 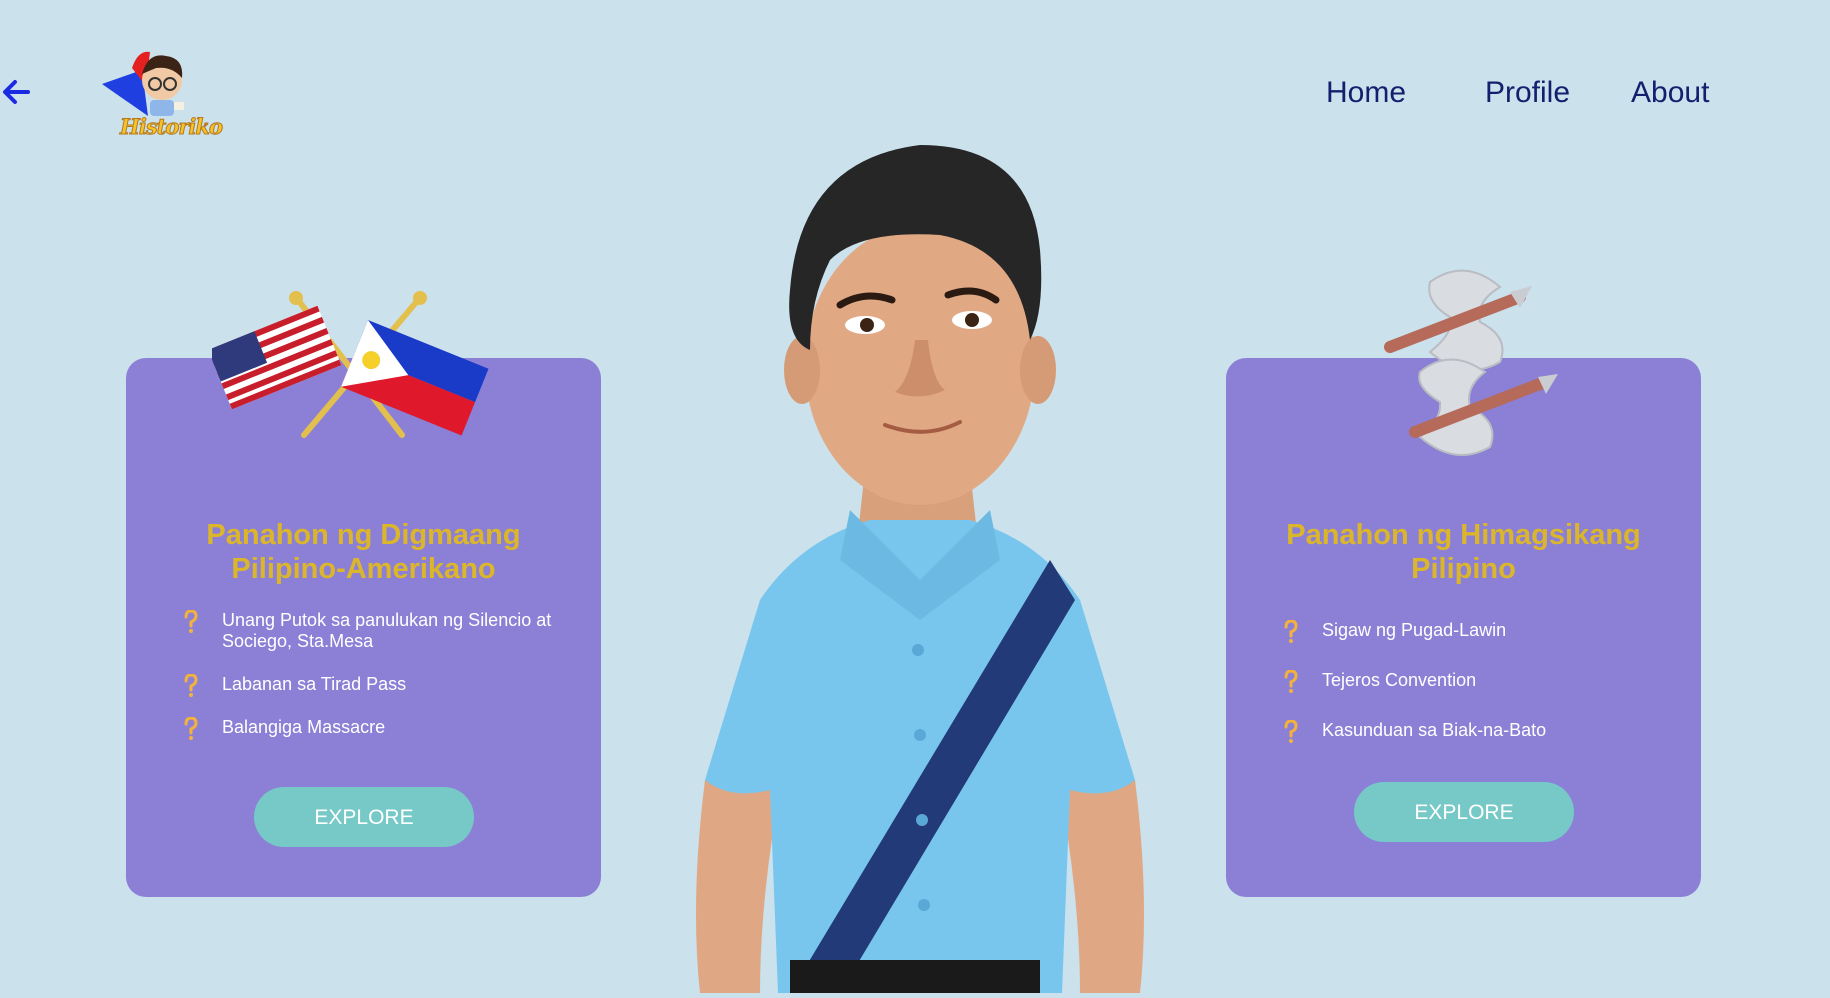 I want to click on list-item: Kasunduan sa Biak-na-Bato, so click(x=1472, y=731).